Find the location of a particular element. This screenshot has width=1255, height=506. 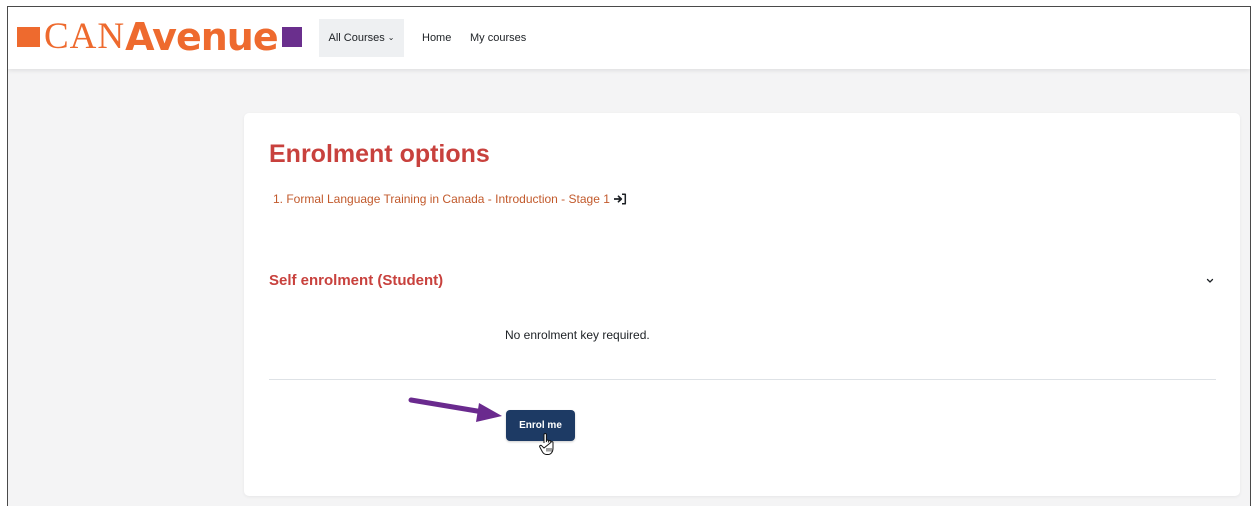

logo-text-avenue: Avenue is located at coordinates (201, 37).